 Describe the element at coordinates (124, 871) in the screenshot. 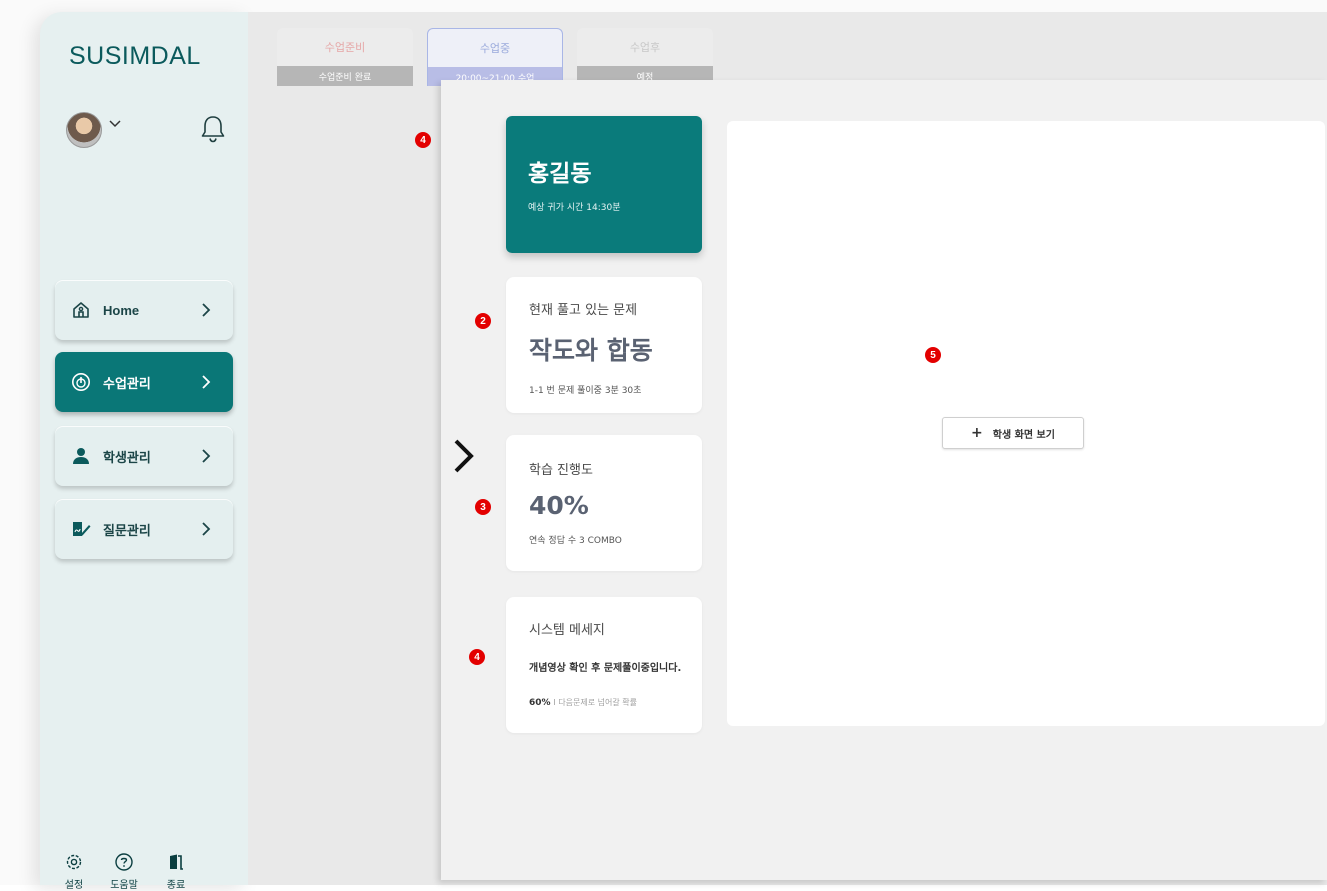

I see `help-button: 도움말` at that location.